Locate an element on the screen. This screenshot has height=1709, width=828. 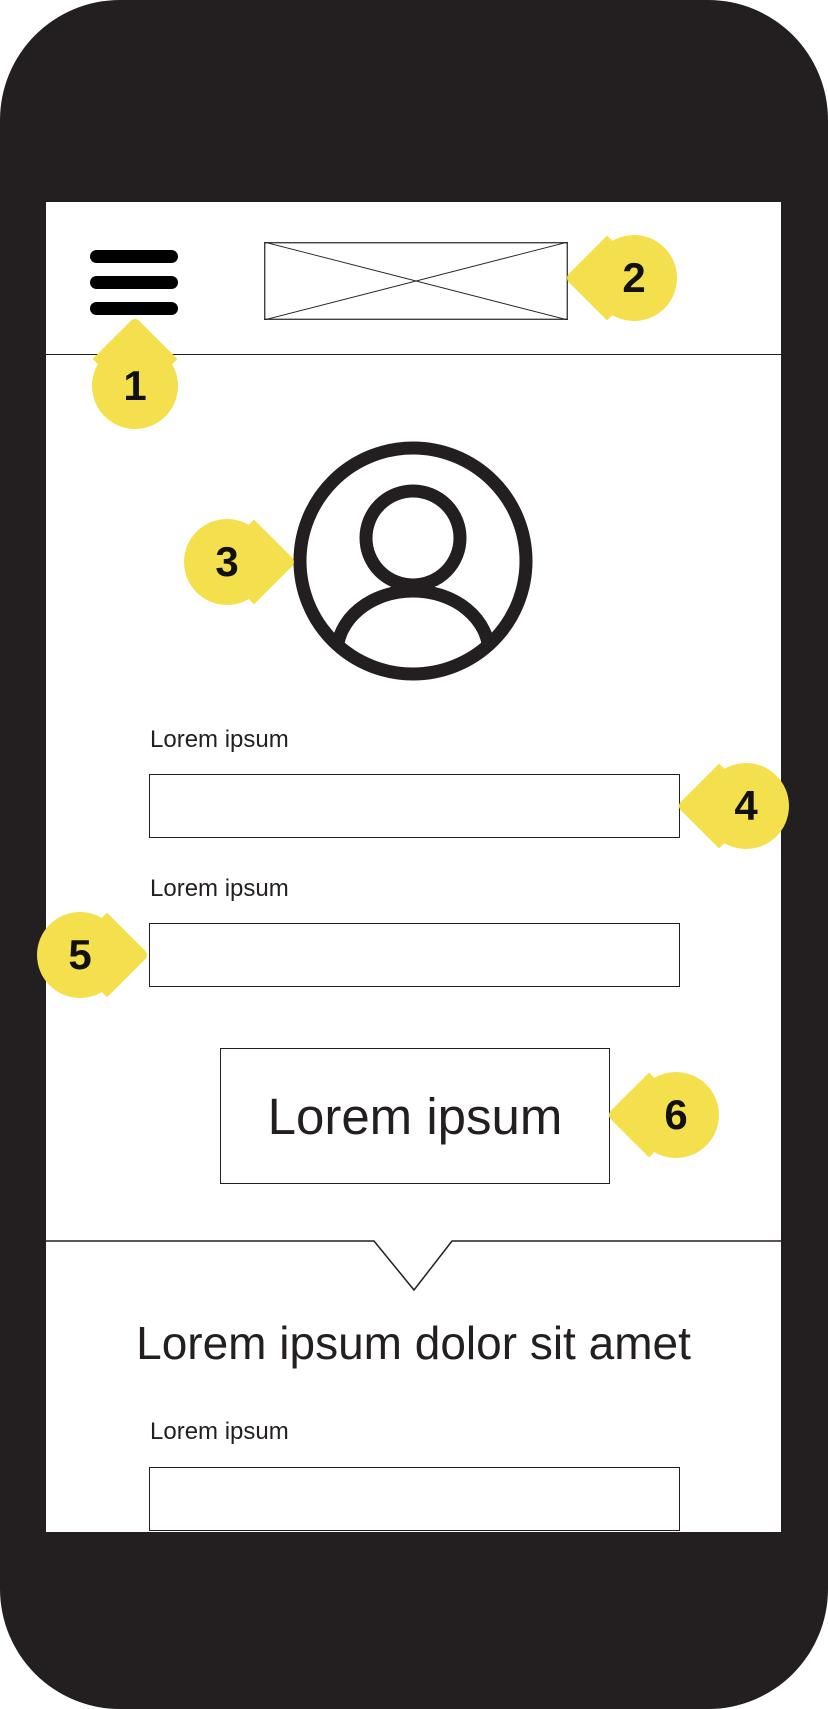
user-avatar-icon is located at coordinates (413, 561).